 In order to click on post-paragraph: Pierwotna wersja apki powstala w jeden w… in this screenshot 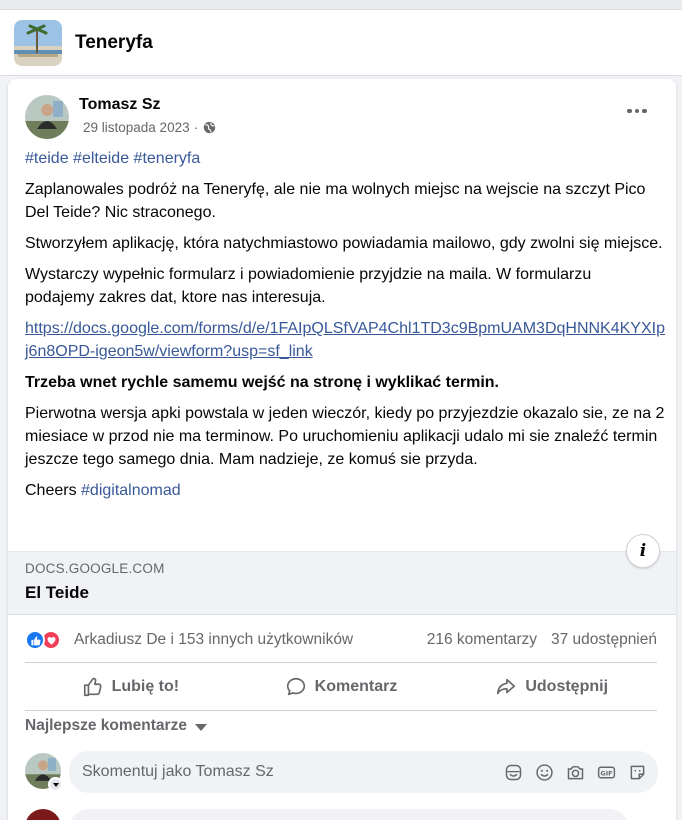, I will do `click(345, 436)`.